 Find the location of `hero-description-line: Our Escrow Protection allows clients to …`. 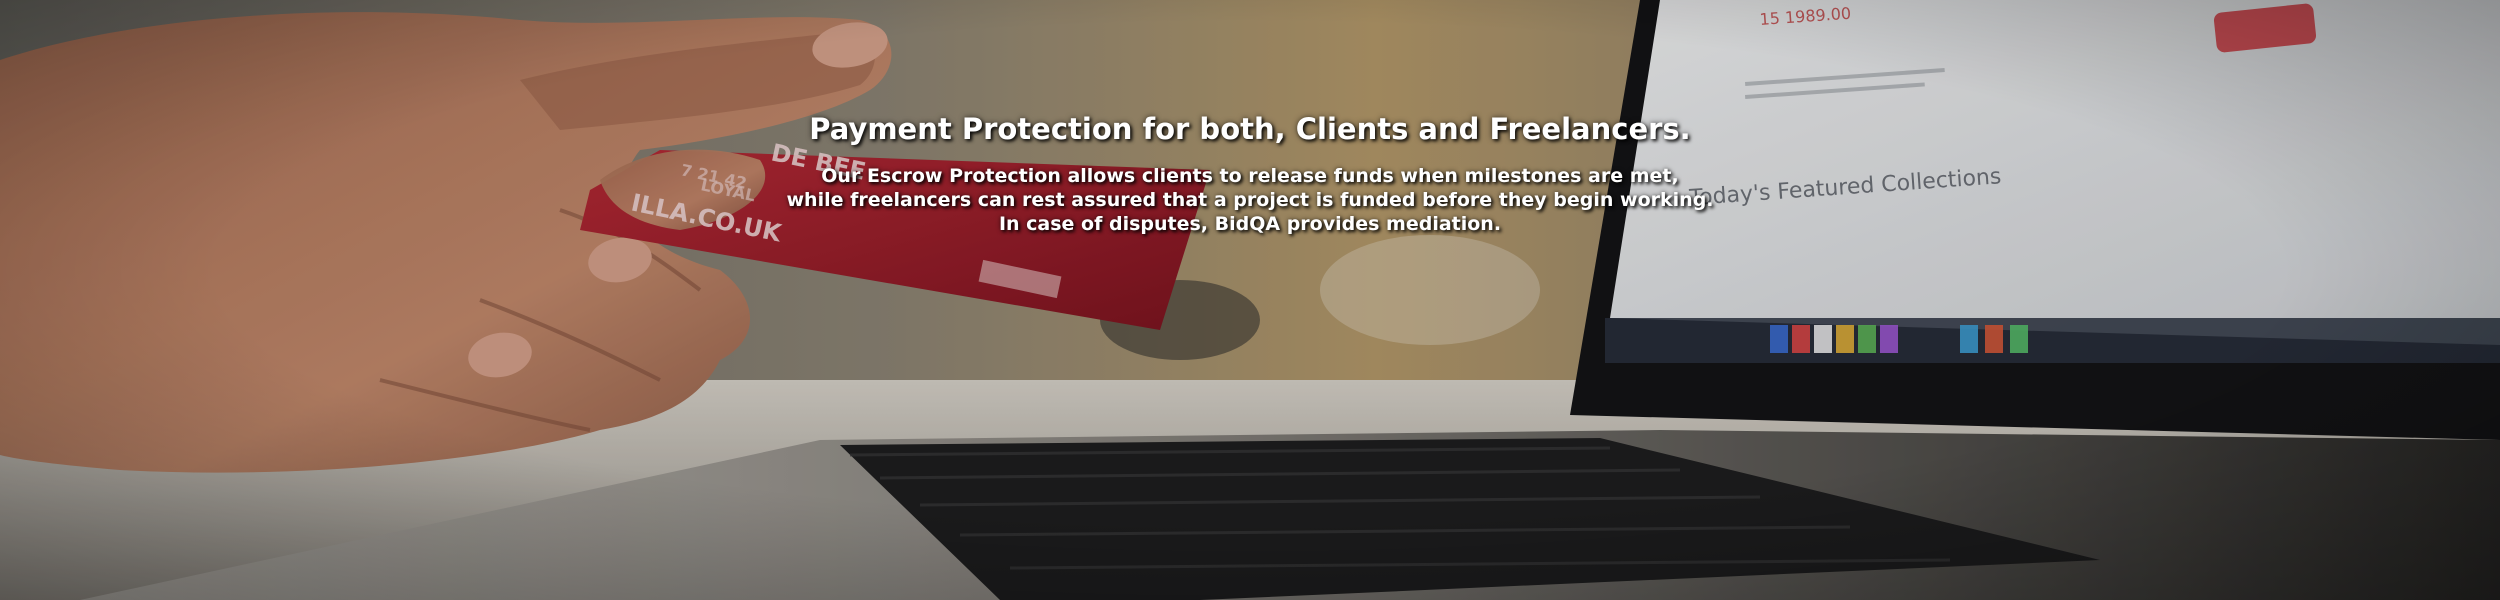

hero-description-line: Our Escrow Protection allows clients to … is located at coordinates (1250, 176).